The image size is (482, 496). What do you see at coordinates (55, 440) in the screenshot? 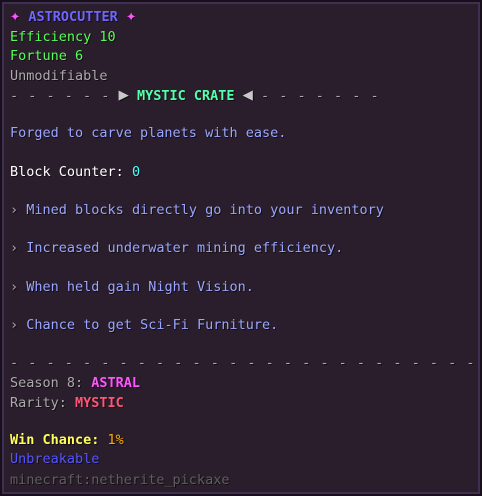
I see `win-chance-label: Win Chance:` at bounding box center [55, 440].